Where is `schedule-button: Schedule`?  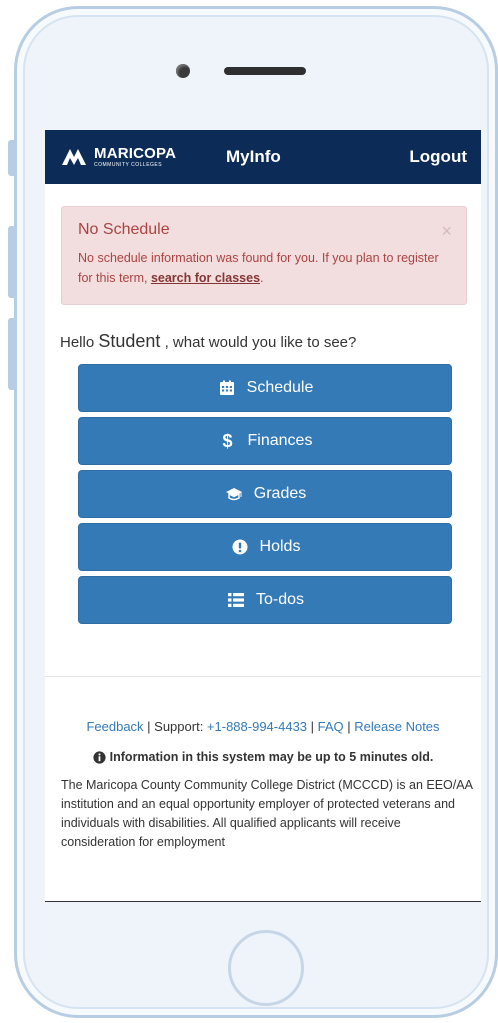
schedule-button: Schedule is located at coordinates (265, 388).